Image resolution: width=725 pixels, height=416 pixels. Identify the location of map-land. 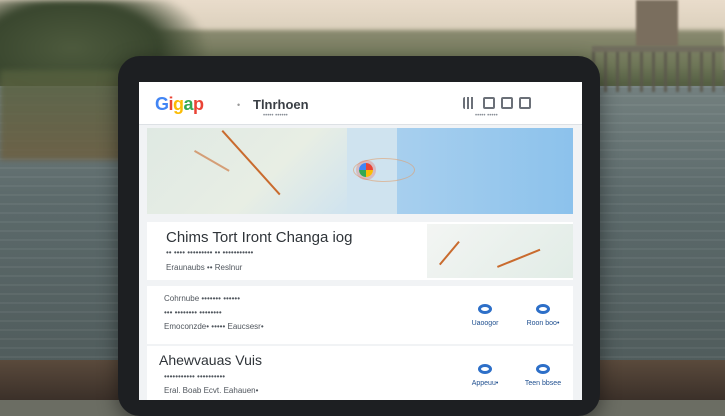
(247, 171).